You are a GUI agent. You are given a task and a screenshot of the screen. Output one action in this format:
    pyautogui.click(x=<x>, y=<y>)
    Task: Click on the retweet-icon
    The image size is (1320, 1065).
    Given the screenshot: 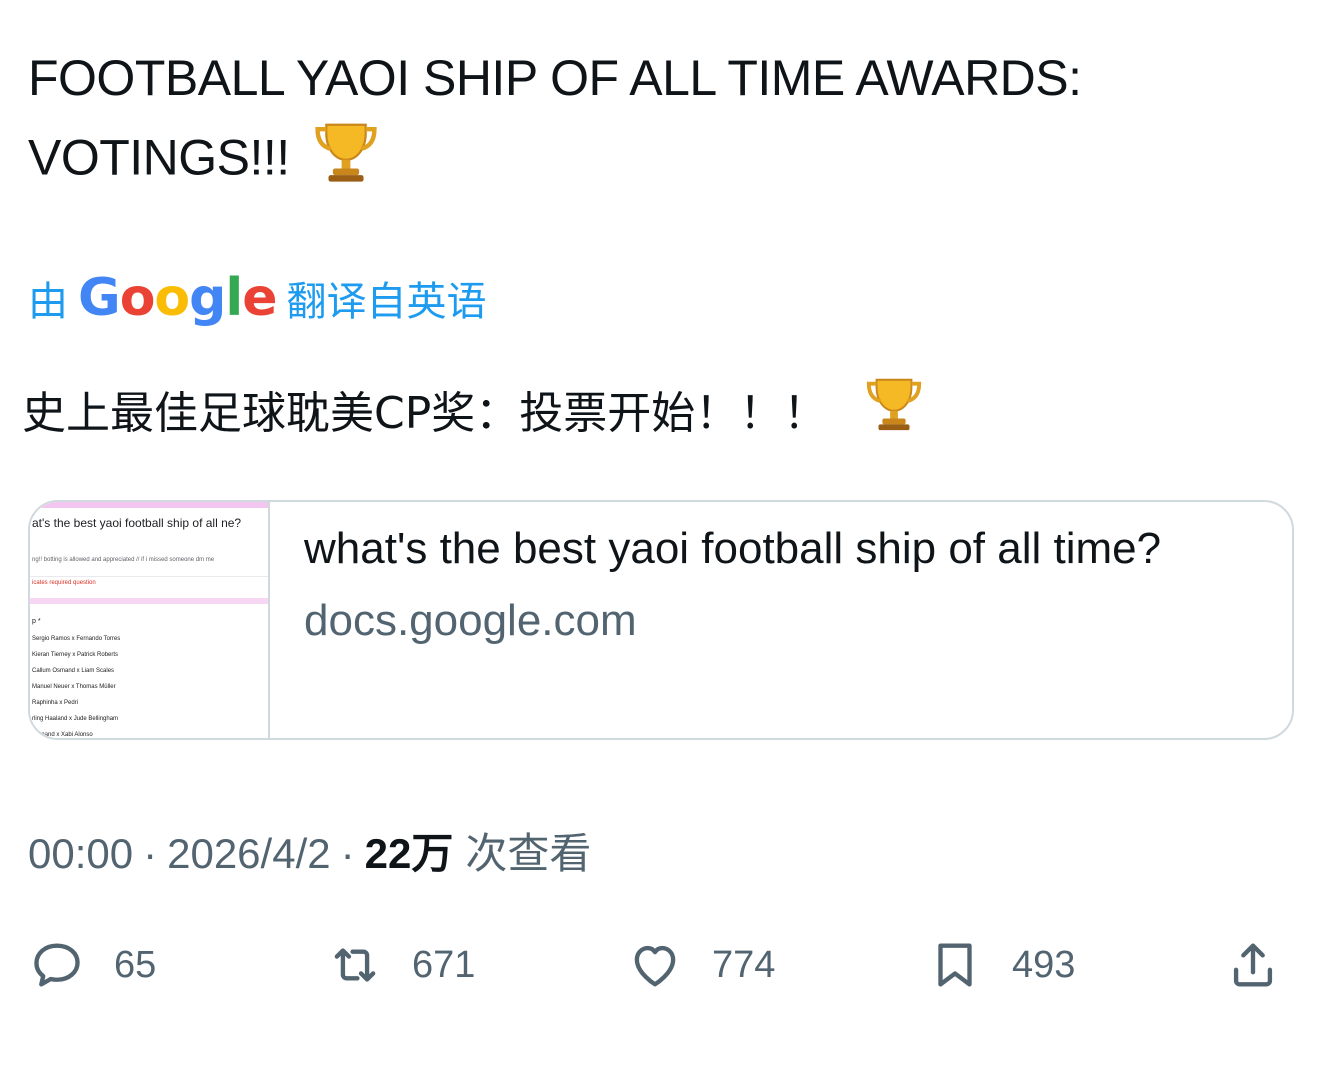 What is the action you would take?
    pyautogui.click(x=355, y=965)
    